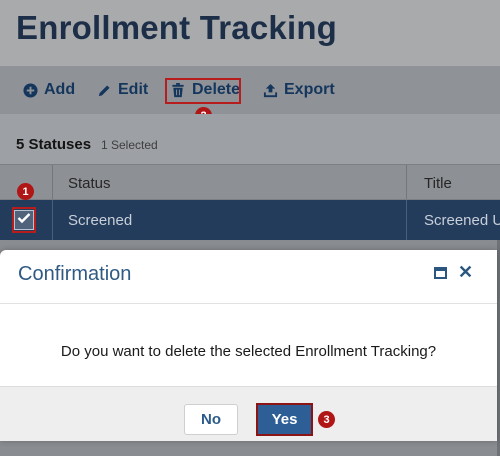 This screenshot has width=500, height=456. I want to click on pencil-icon, so click(104, 90).